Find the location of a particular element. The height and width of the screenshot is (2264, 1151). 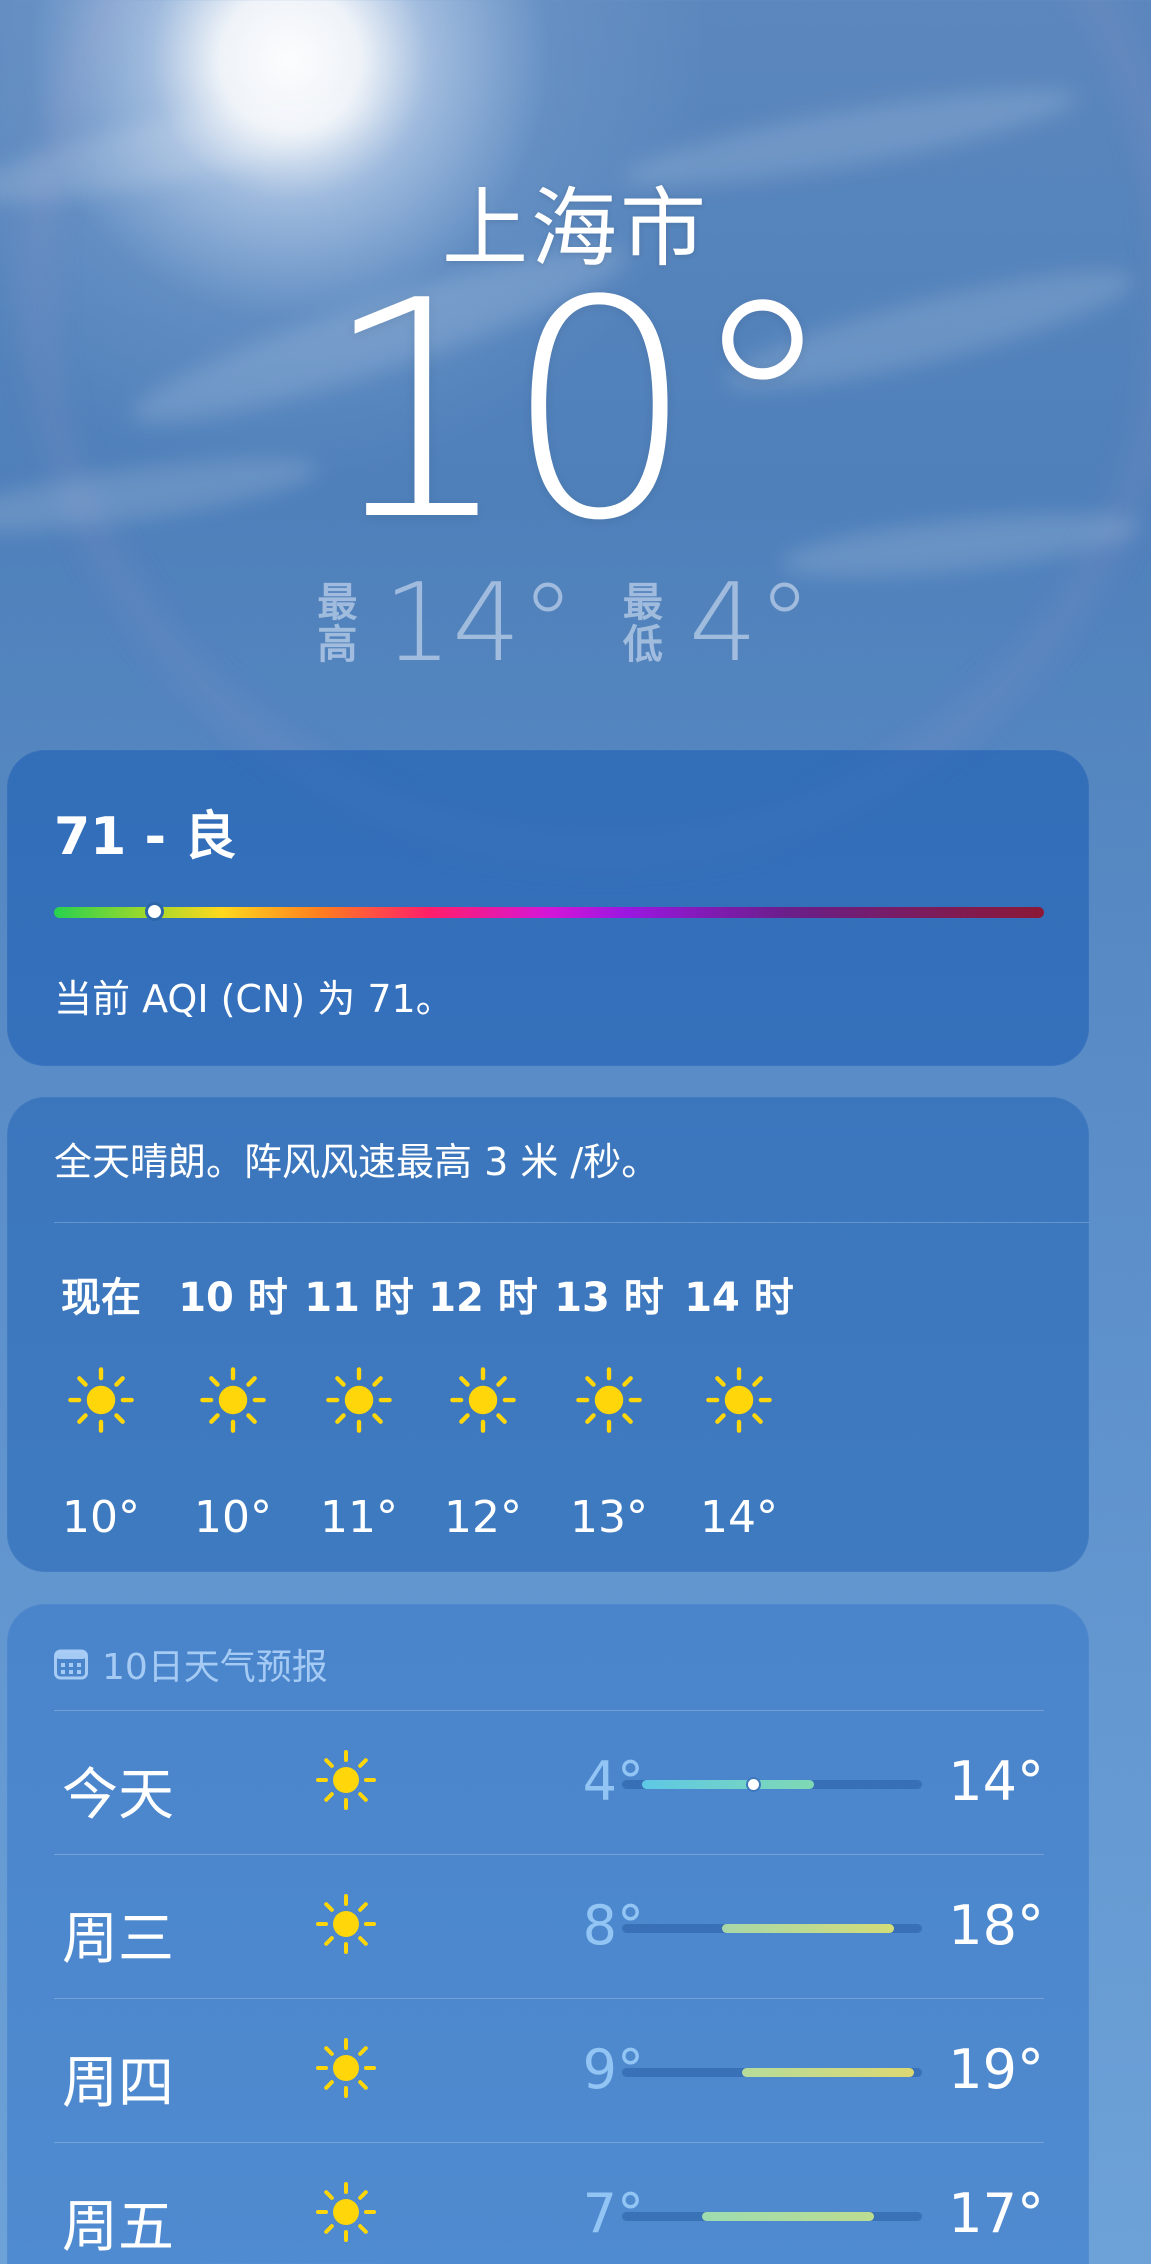

day-row: 周四 9° 19° is located at coordinates (549, 2072).